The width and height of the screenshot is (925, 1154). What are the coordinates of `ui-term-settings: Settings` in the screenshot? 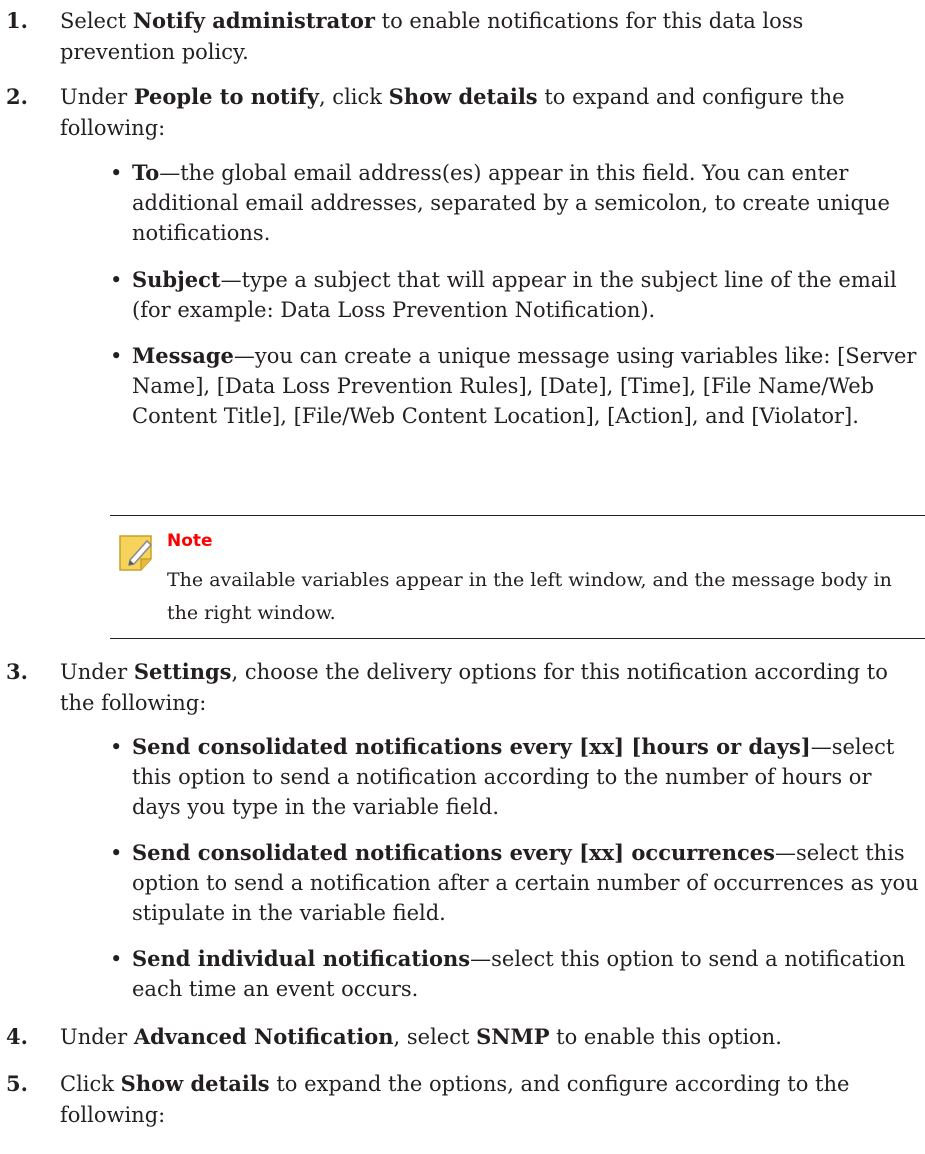 It's located at (182, 671).